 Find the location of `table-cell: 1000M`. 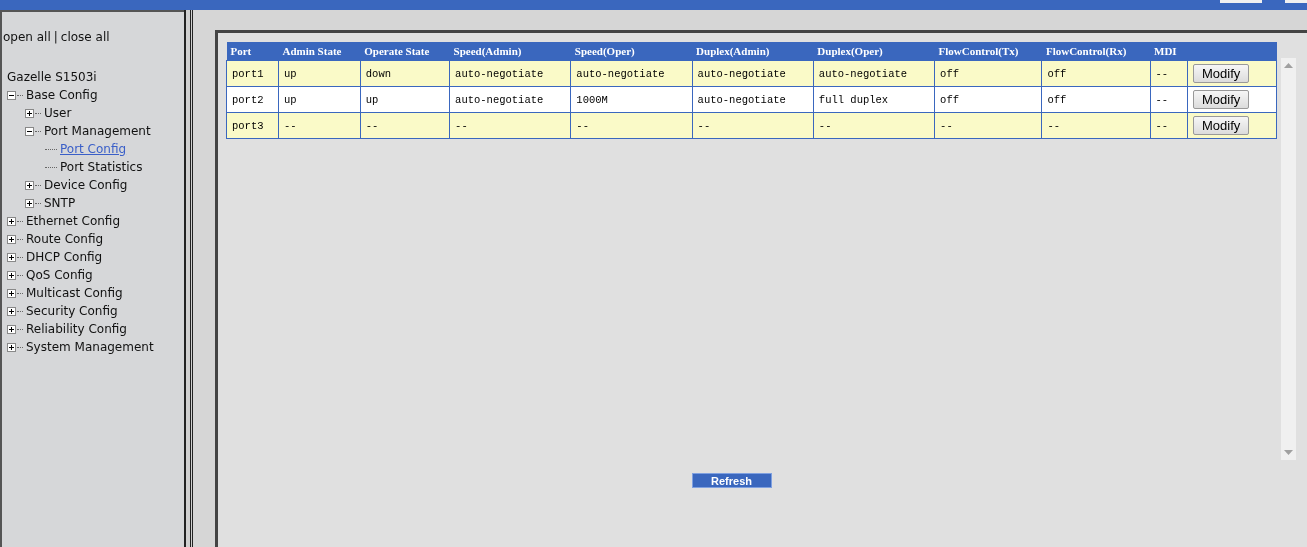

table-cell: 1000M is located at coordinates (631, 99).